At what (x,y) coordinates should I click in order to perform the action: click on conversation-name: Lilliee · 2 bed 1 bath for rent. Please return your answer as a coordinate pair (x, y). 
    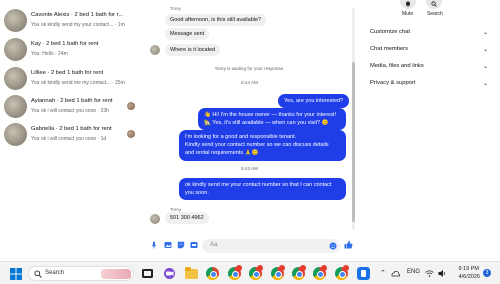
    Looking at the image, I should click on (67, 73).